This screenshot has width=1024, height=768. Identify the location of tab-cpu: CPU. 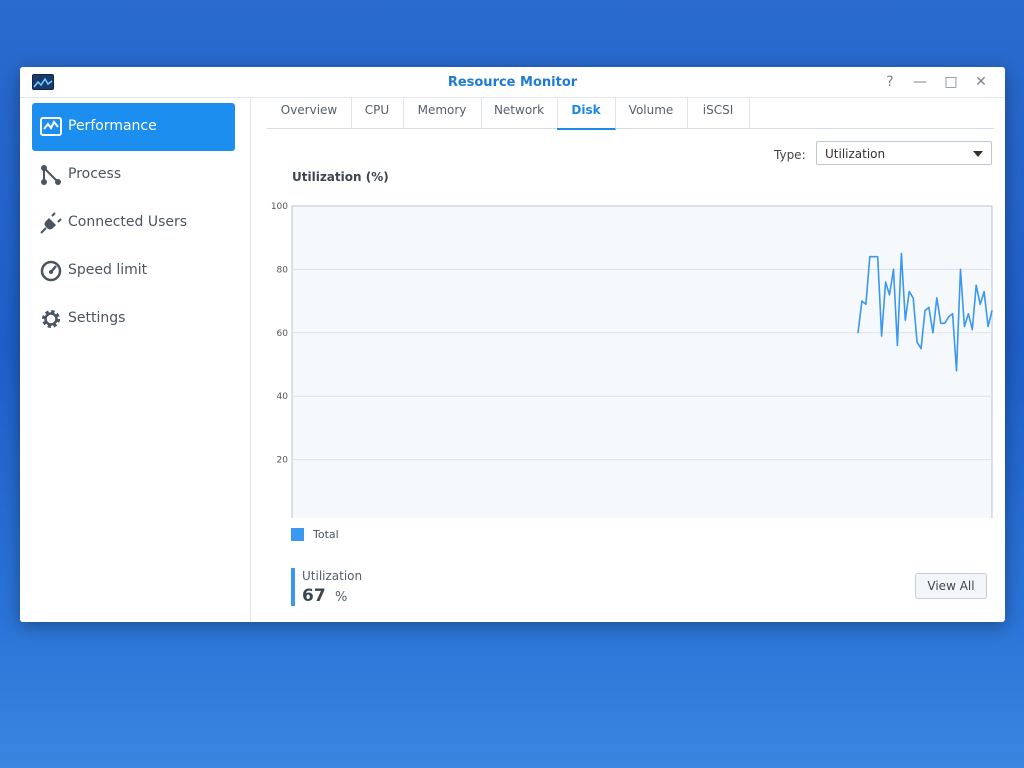
(377, 113).